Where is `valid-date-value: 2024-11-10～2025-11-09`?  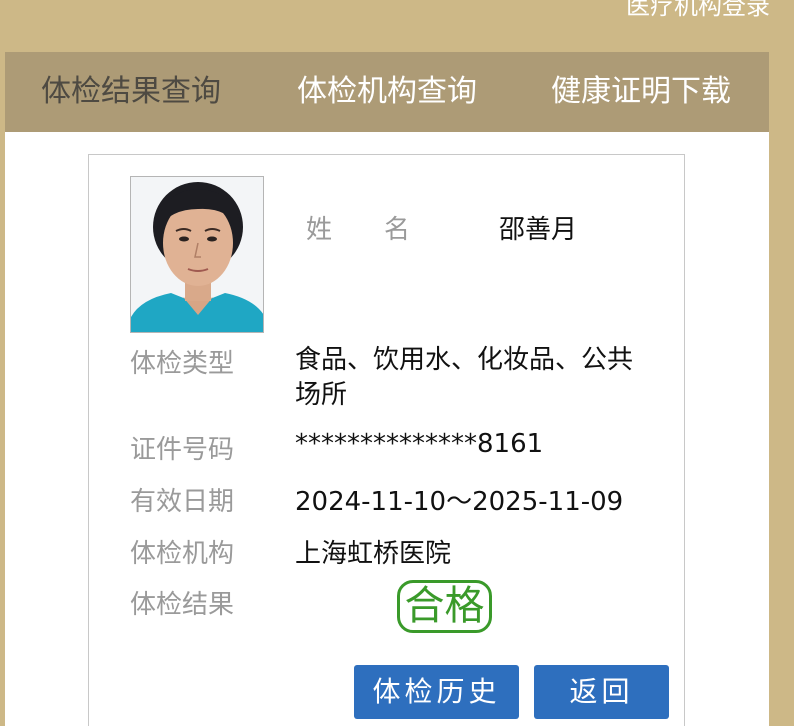 valid-date-value: 2024-11-10～2025-11-09 is located at coordinates (459, 502).